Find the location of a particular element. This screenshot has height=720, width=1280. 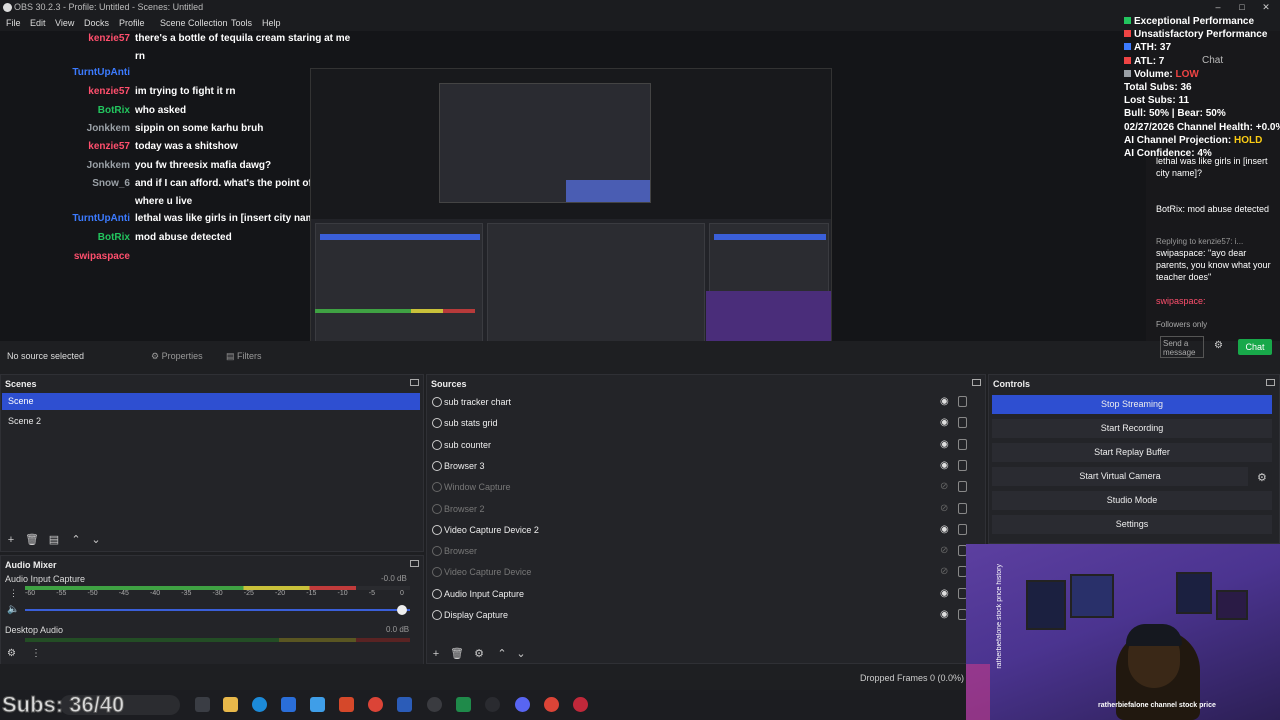

minimize-button: – is located at coordinates (1218, 7).